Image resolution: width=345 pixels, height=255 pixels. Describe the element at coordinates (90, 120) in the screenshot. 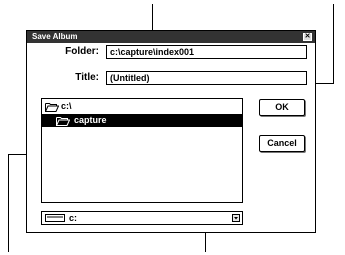

I see `tree-item-label: capture` at that location.